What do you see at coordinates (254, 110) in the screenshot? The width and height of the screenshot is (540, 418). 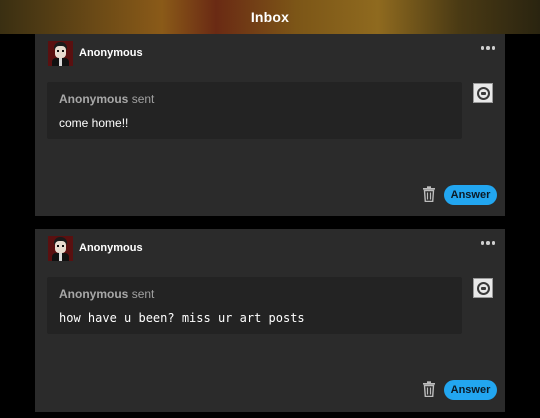 I see `message-bubble: Anonymous sent come home!!` at bounding box center [254, 110].